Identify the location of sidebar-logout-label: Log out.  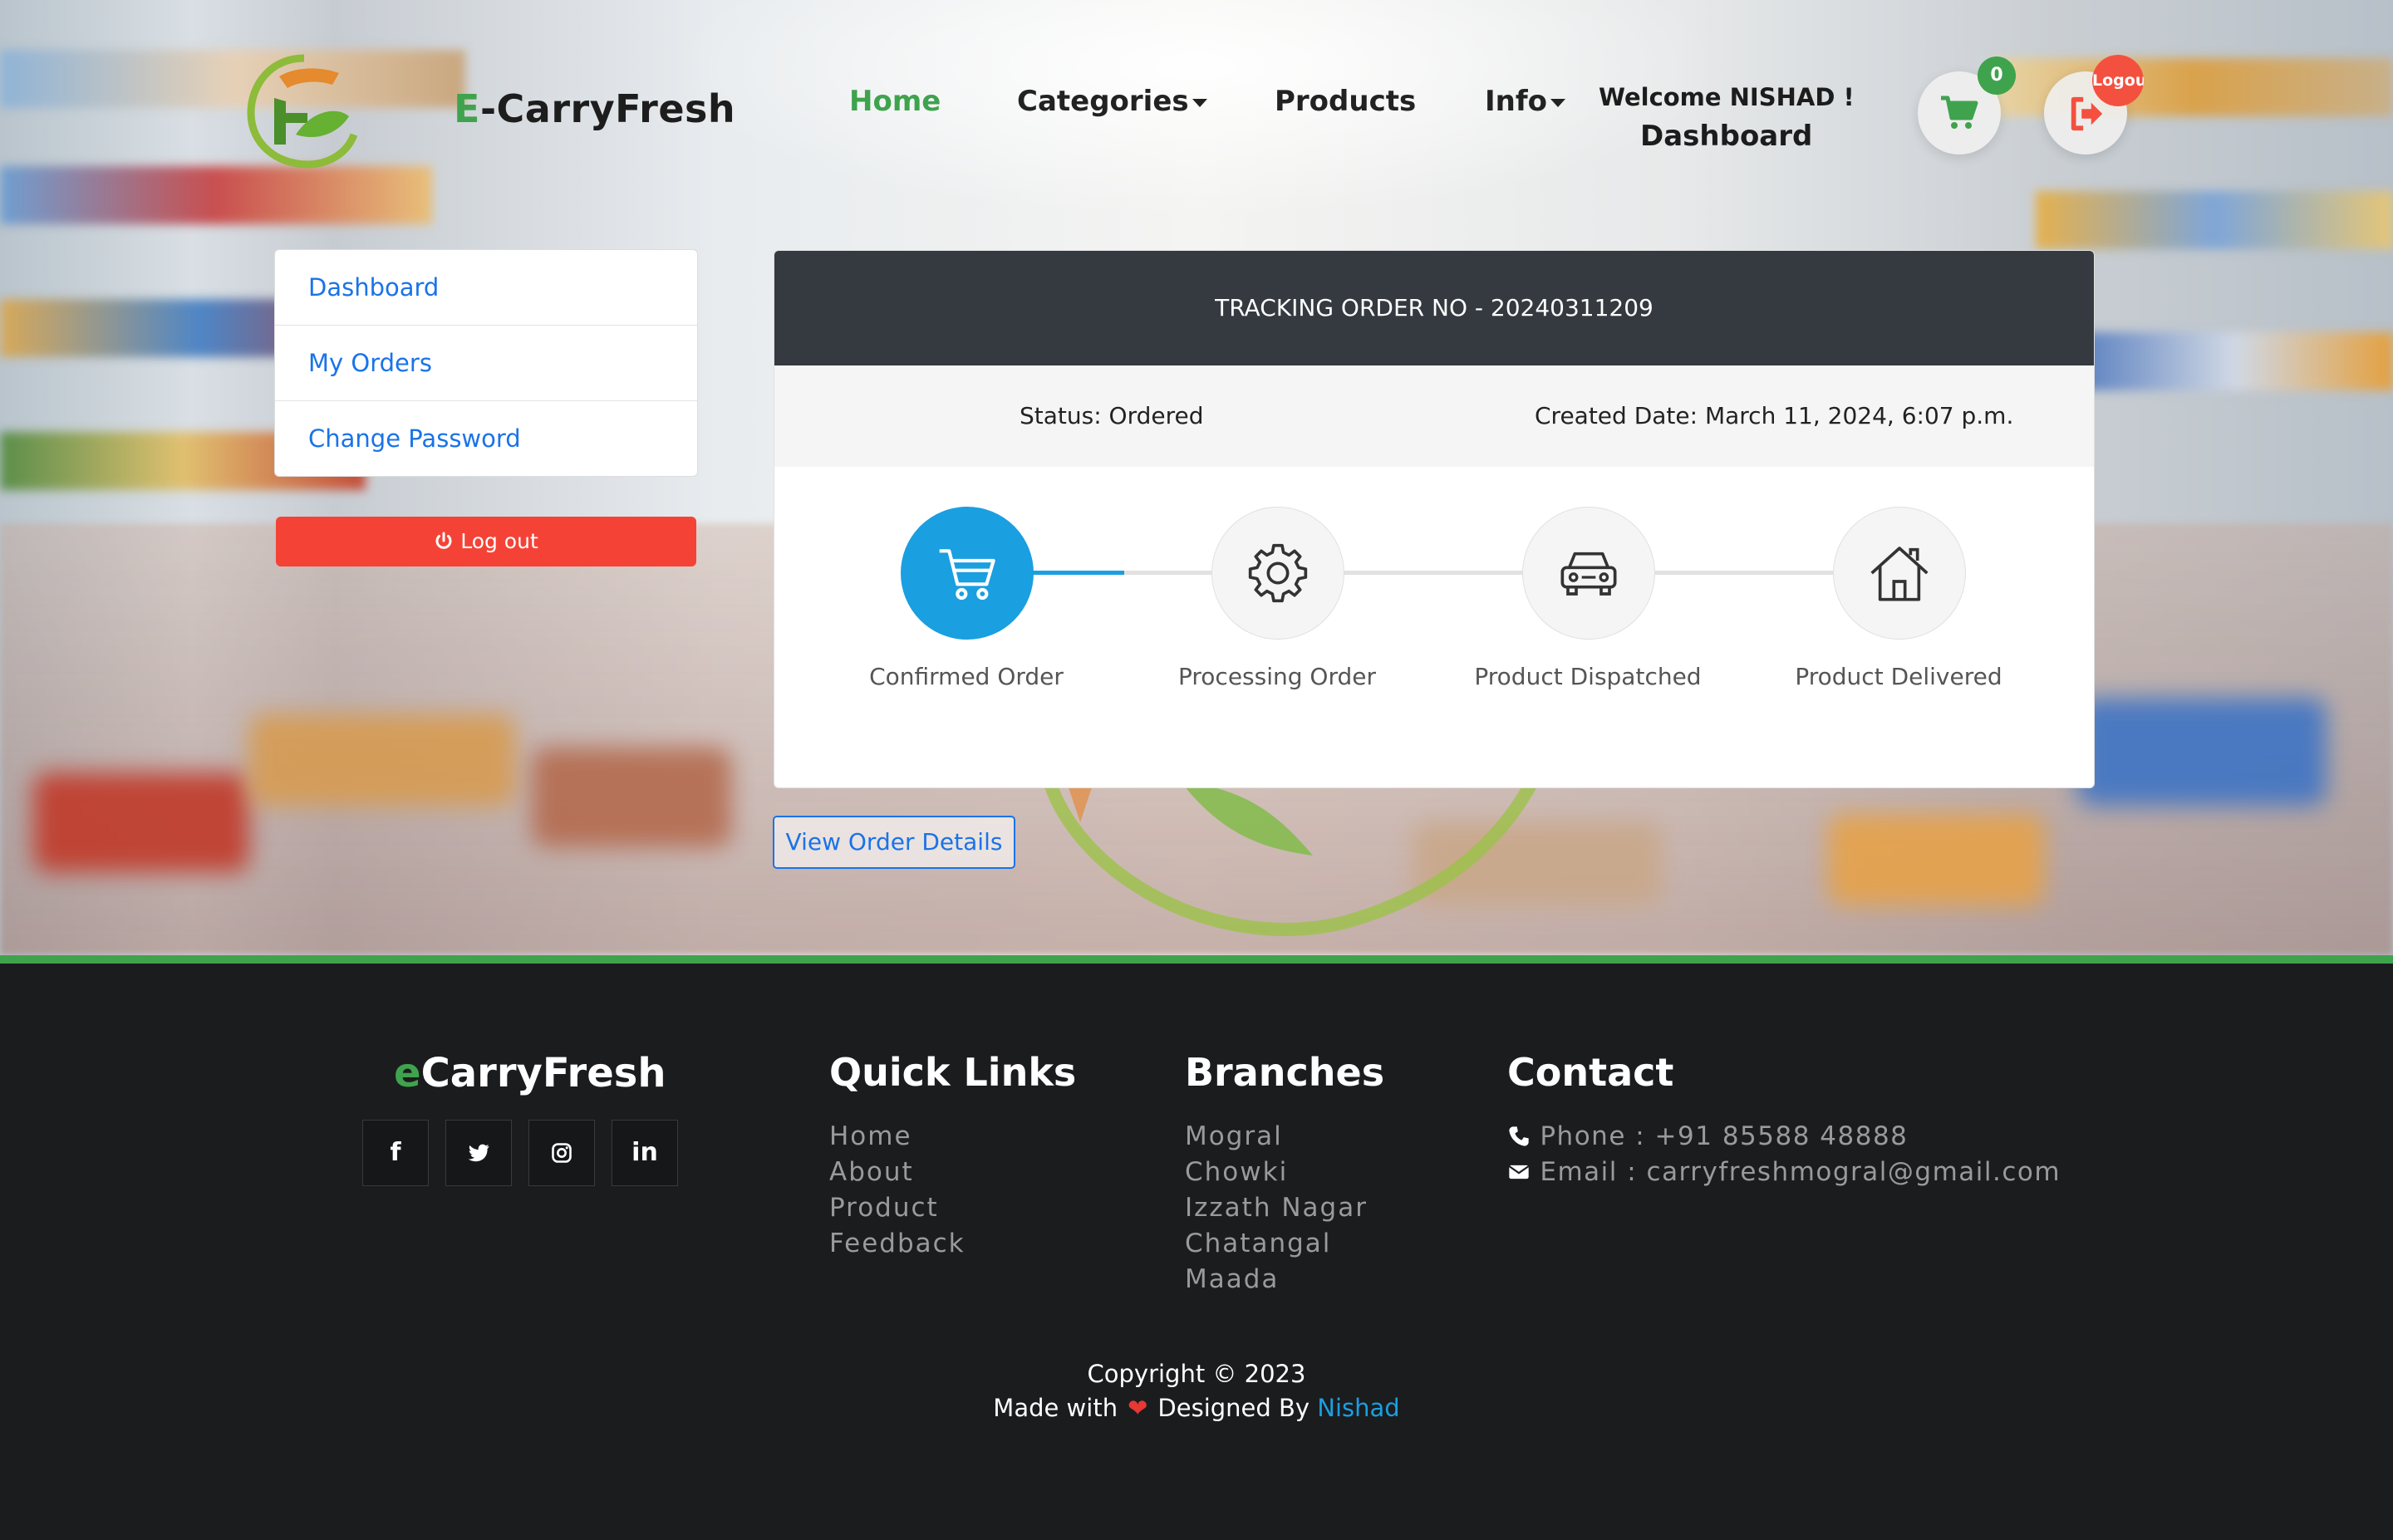
(499, 541).